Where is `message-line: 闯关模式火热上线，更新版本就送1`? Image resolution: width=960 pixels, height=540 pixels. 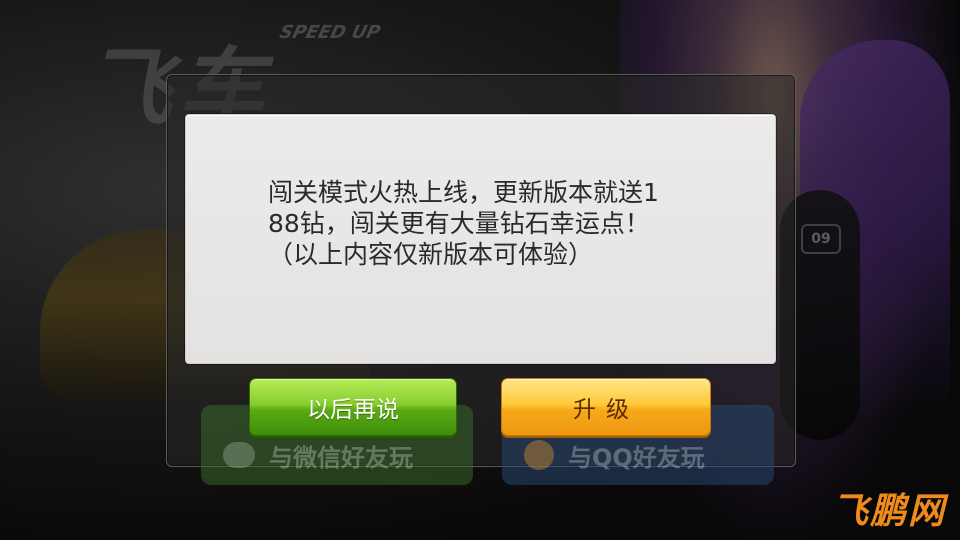 message-line: 闯关模式火热上线，更新版本就送1 is located at coordinates (463, 192).